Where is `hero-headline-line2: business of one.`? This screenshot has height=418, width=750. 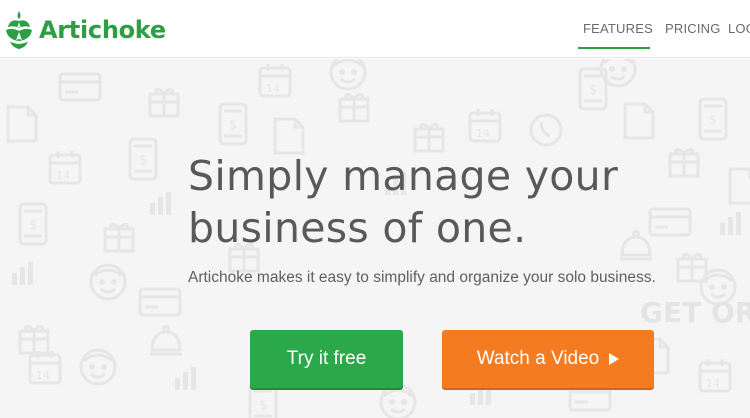
hero-headline-line2: business of one. is located at coordinates (357, 228).